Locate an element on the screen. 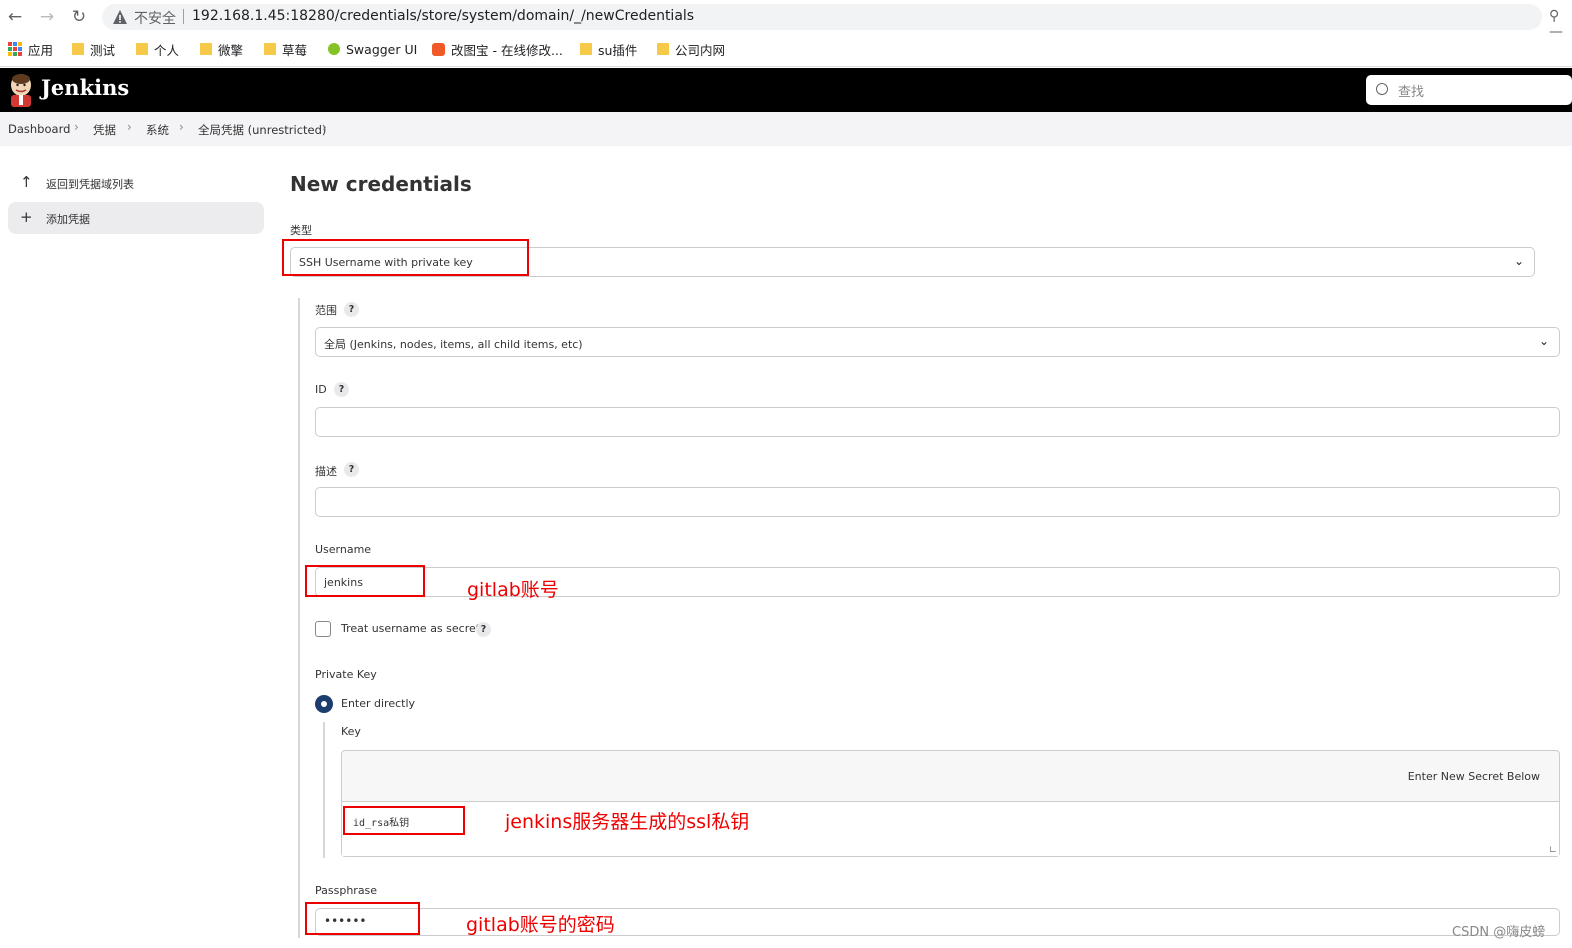  enter-directly-radio is located at coordinates (324, 704).